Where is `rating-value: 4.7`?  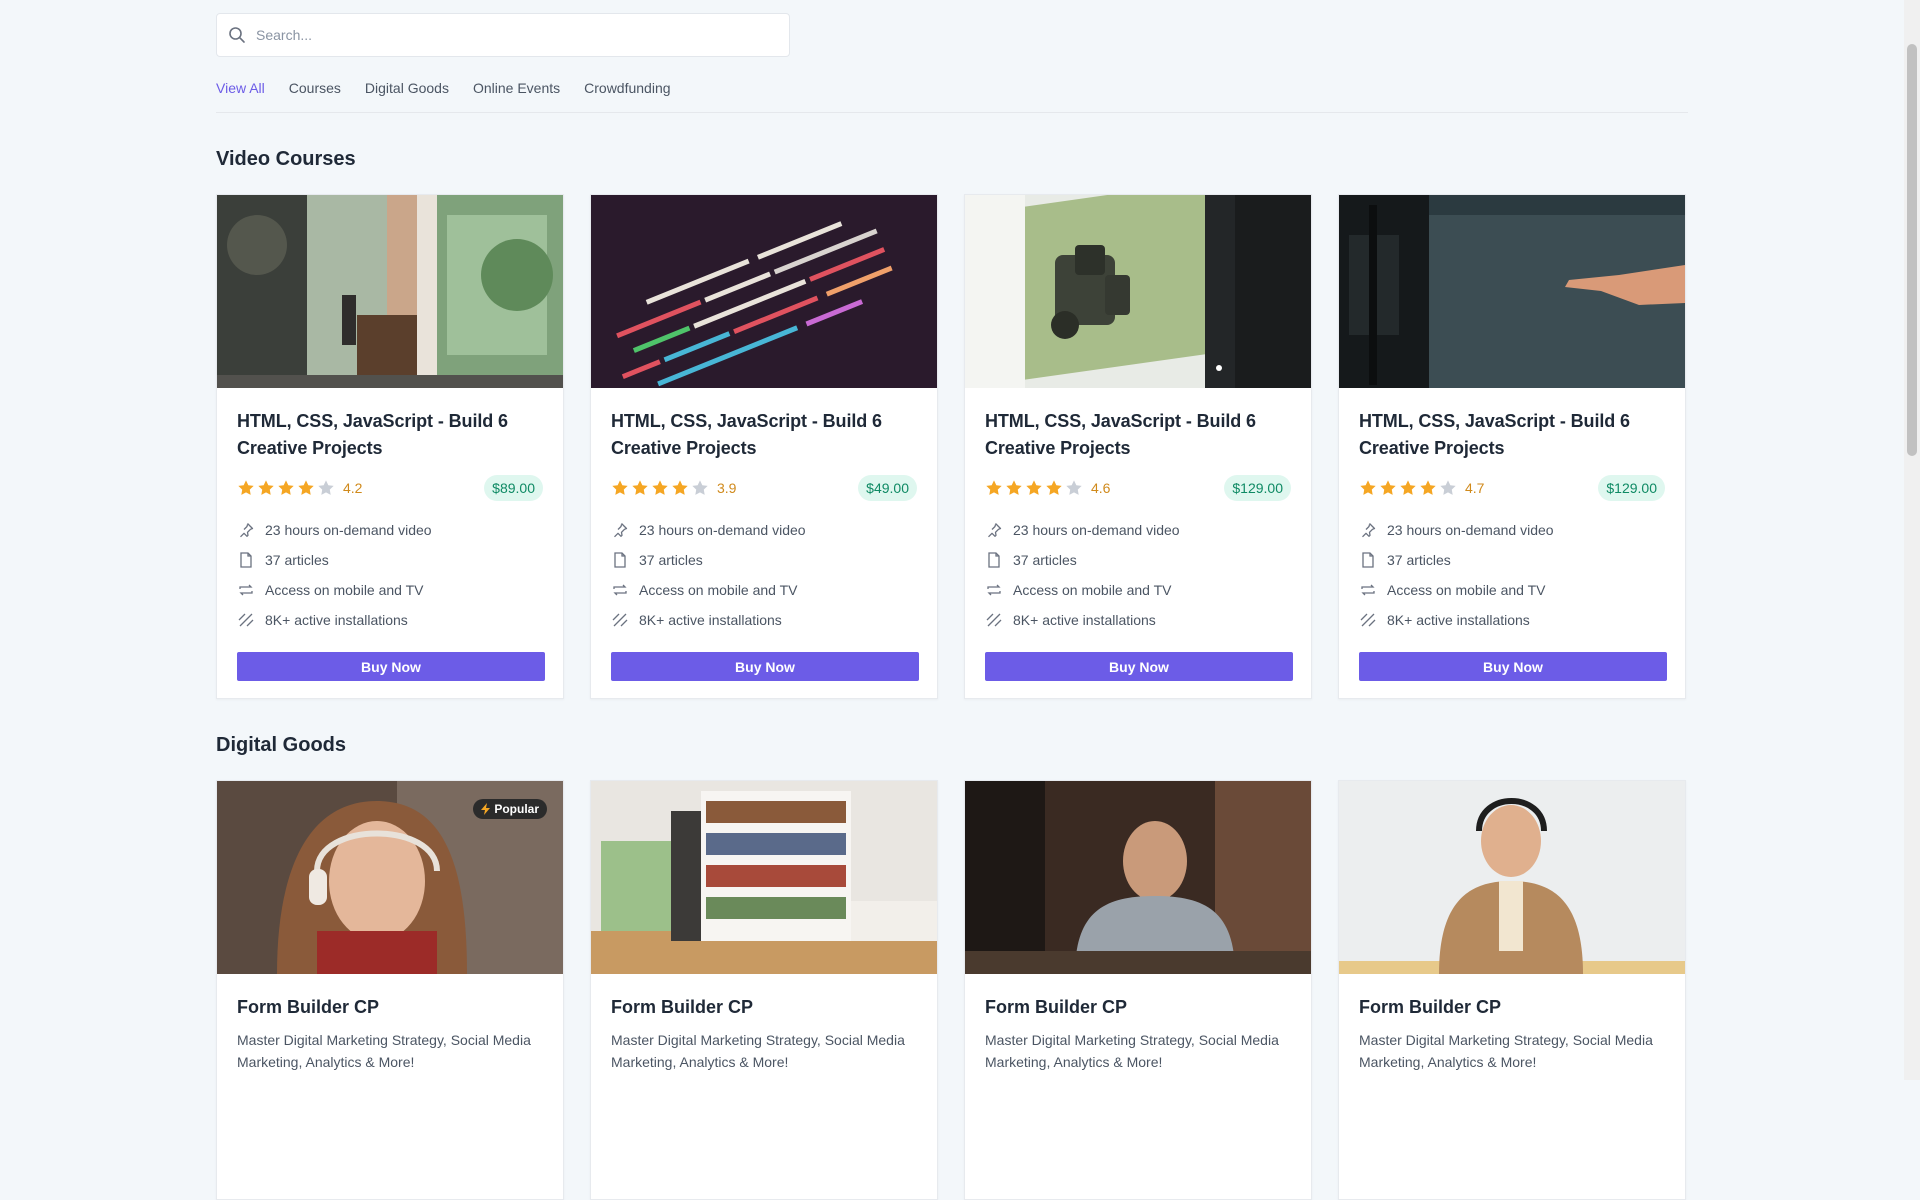 rating-value: 4.7 is located at coordinates (1475, 488).